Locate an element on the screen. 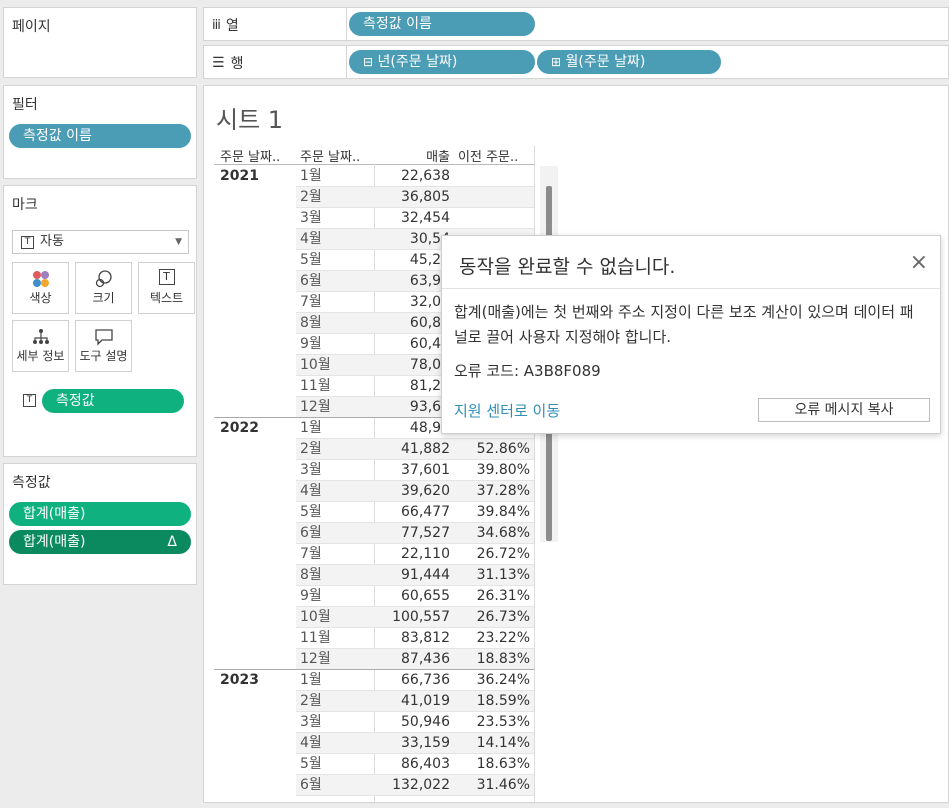  size-button: 크기 is located at coordinates (103, 288).